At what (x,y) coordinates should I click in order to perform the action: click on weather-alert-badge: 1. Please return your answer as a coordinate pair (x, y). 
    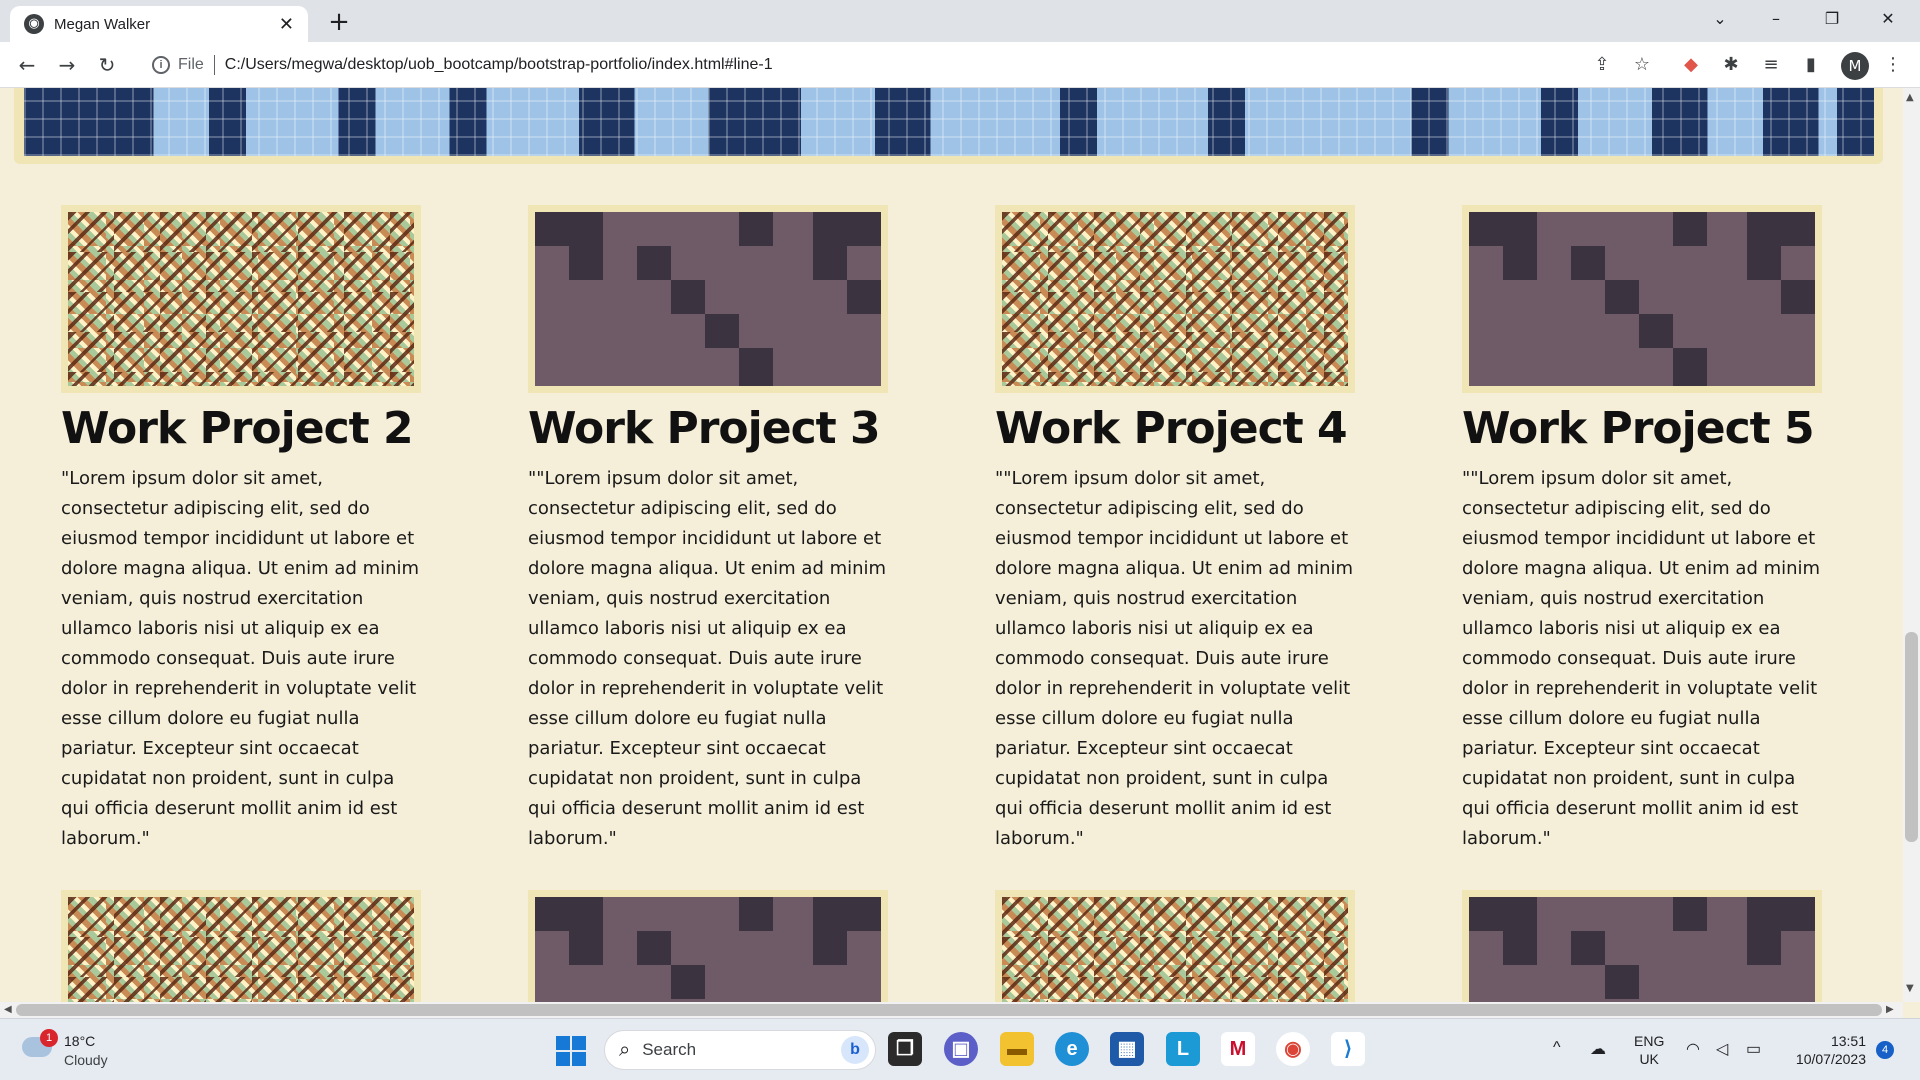
    Looking at the image, I should click on (49, 1038).